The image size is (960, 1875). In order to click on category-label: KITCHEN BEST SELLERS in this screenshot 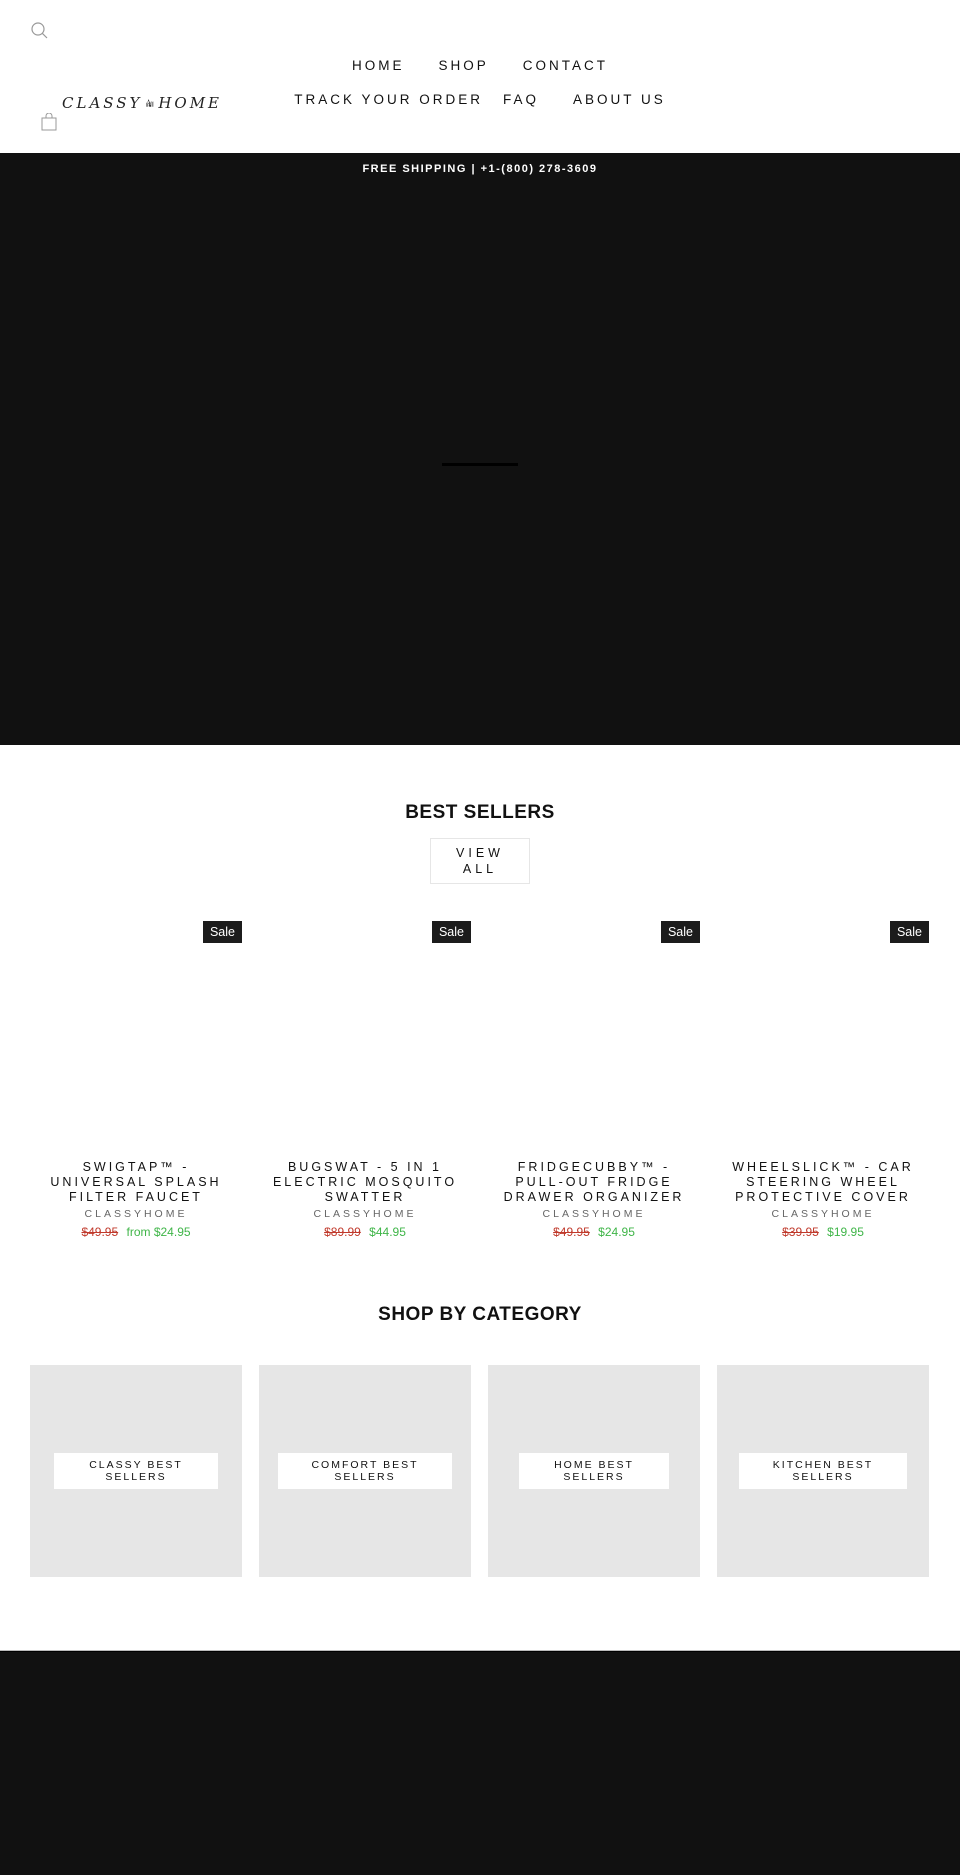, I will do `click(823, 1471)`.